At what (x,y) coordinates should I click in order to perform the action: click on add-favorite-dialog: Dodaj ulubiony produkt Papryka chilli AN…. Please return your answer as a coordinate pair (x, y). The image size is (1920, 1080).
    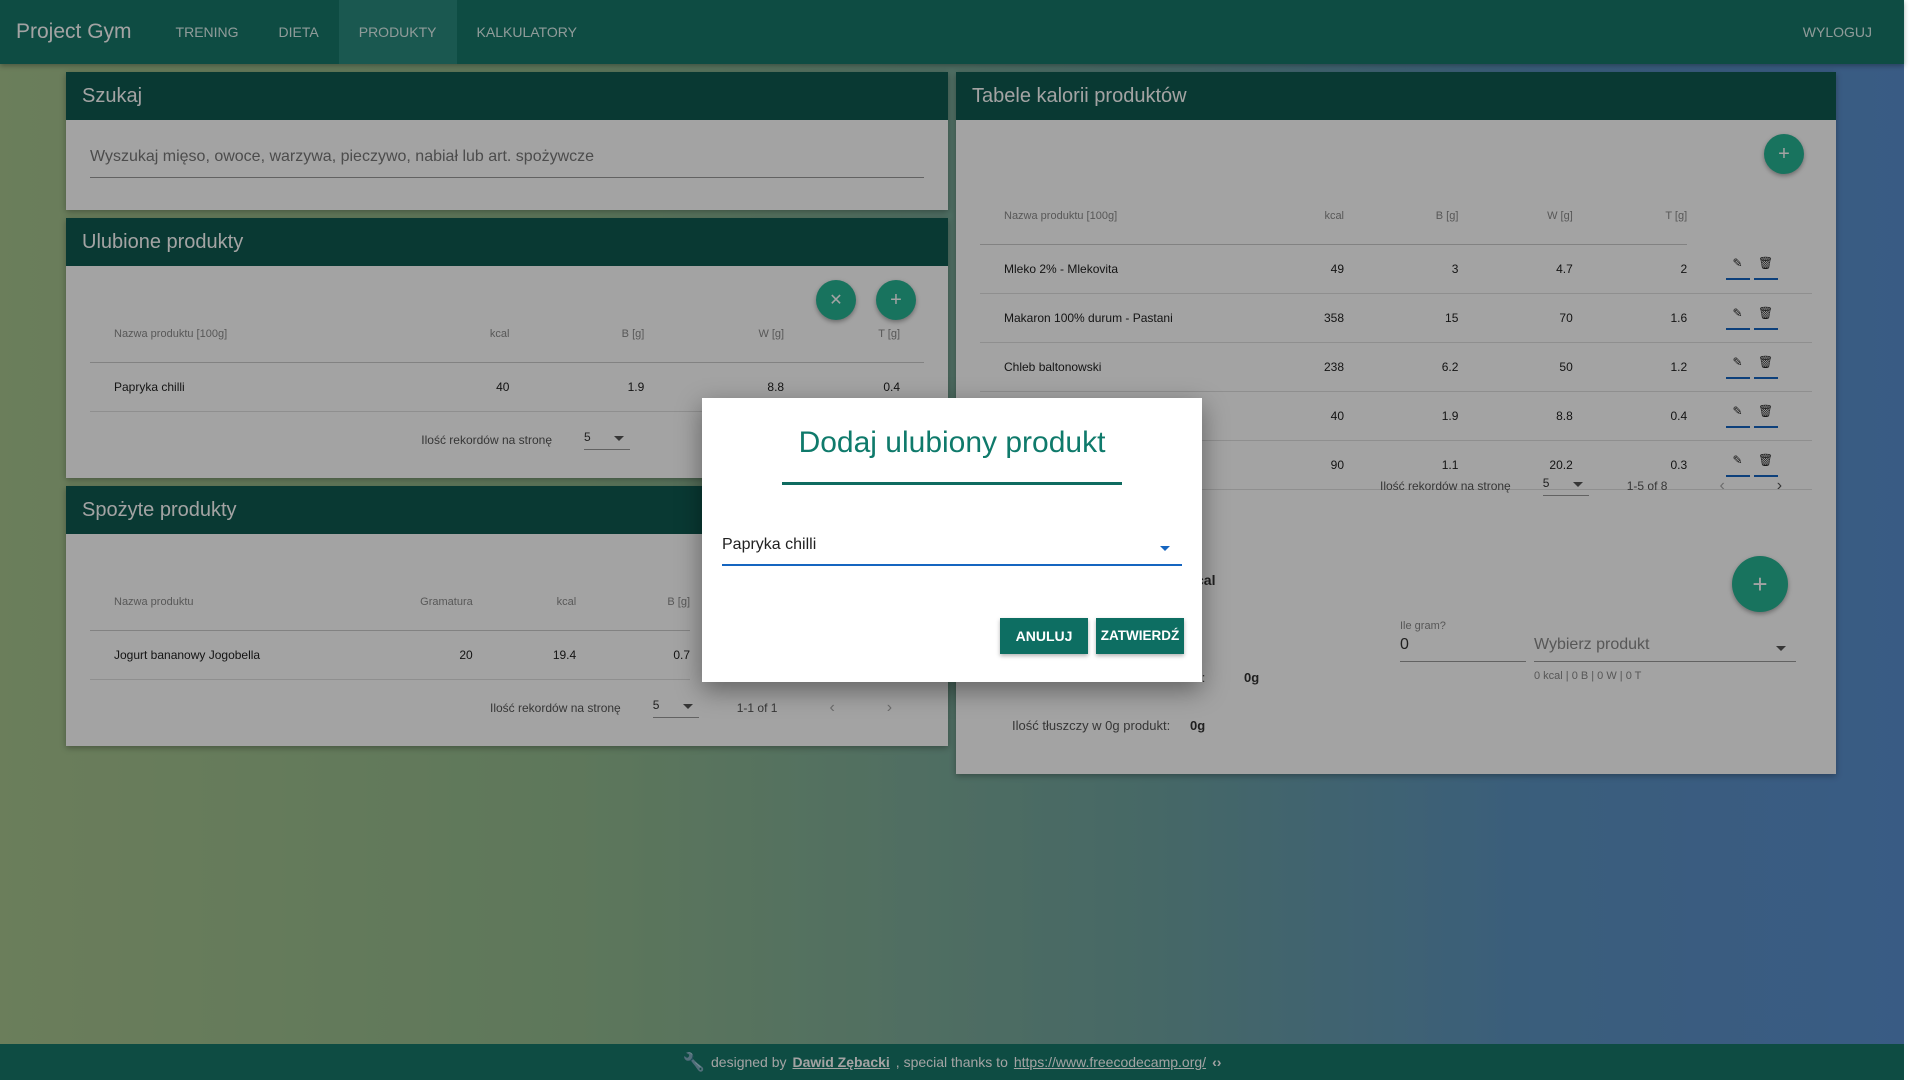
    Looking at the image, I should click on (952, 540).